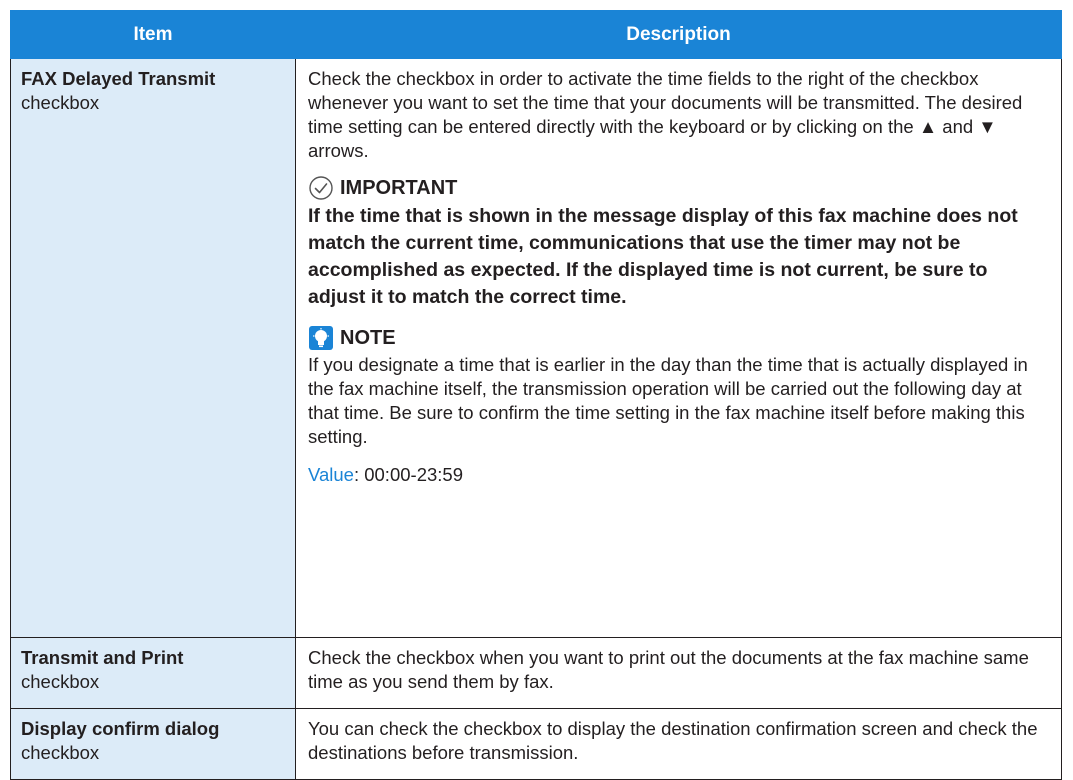 The width and height of the screenshot is (1073, 780). What do you see at coordinates (399, 188) in the screenshot?
I see `important-heading: IMPORTANT` at bounding box center [399, 188].